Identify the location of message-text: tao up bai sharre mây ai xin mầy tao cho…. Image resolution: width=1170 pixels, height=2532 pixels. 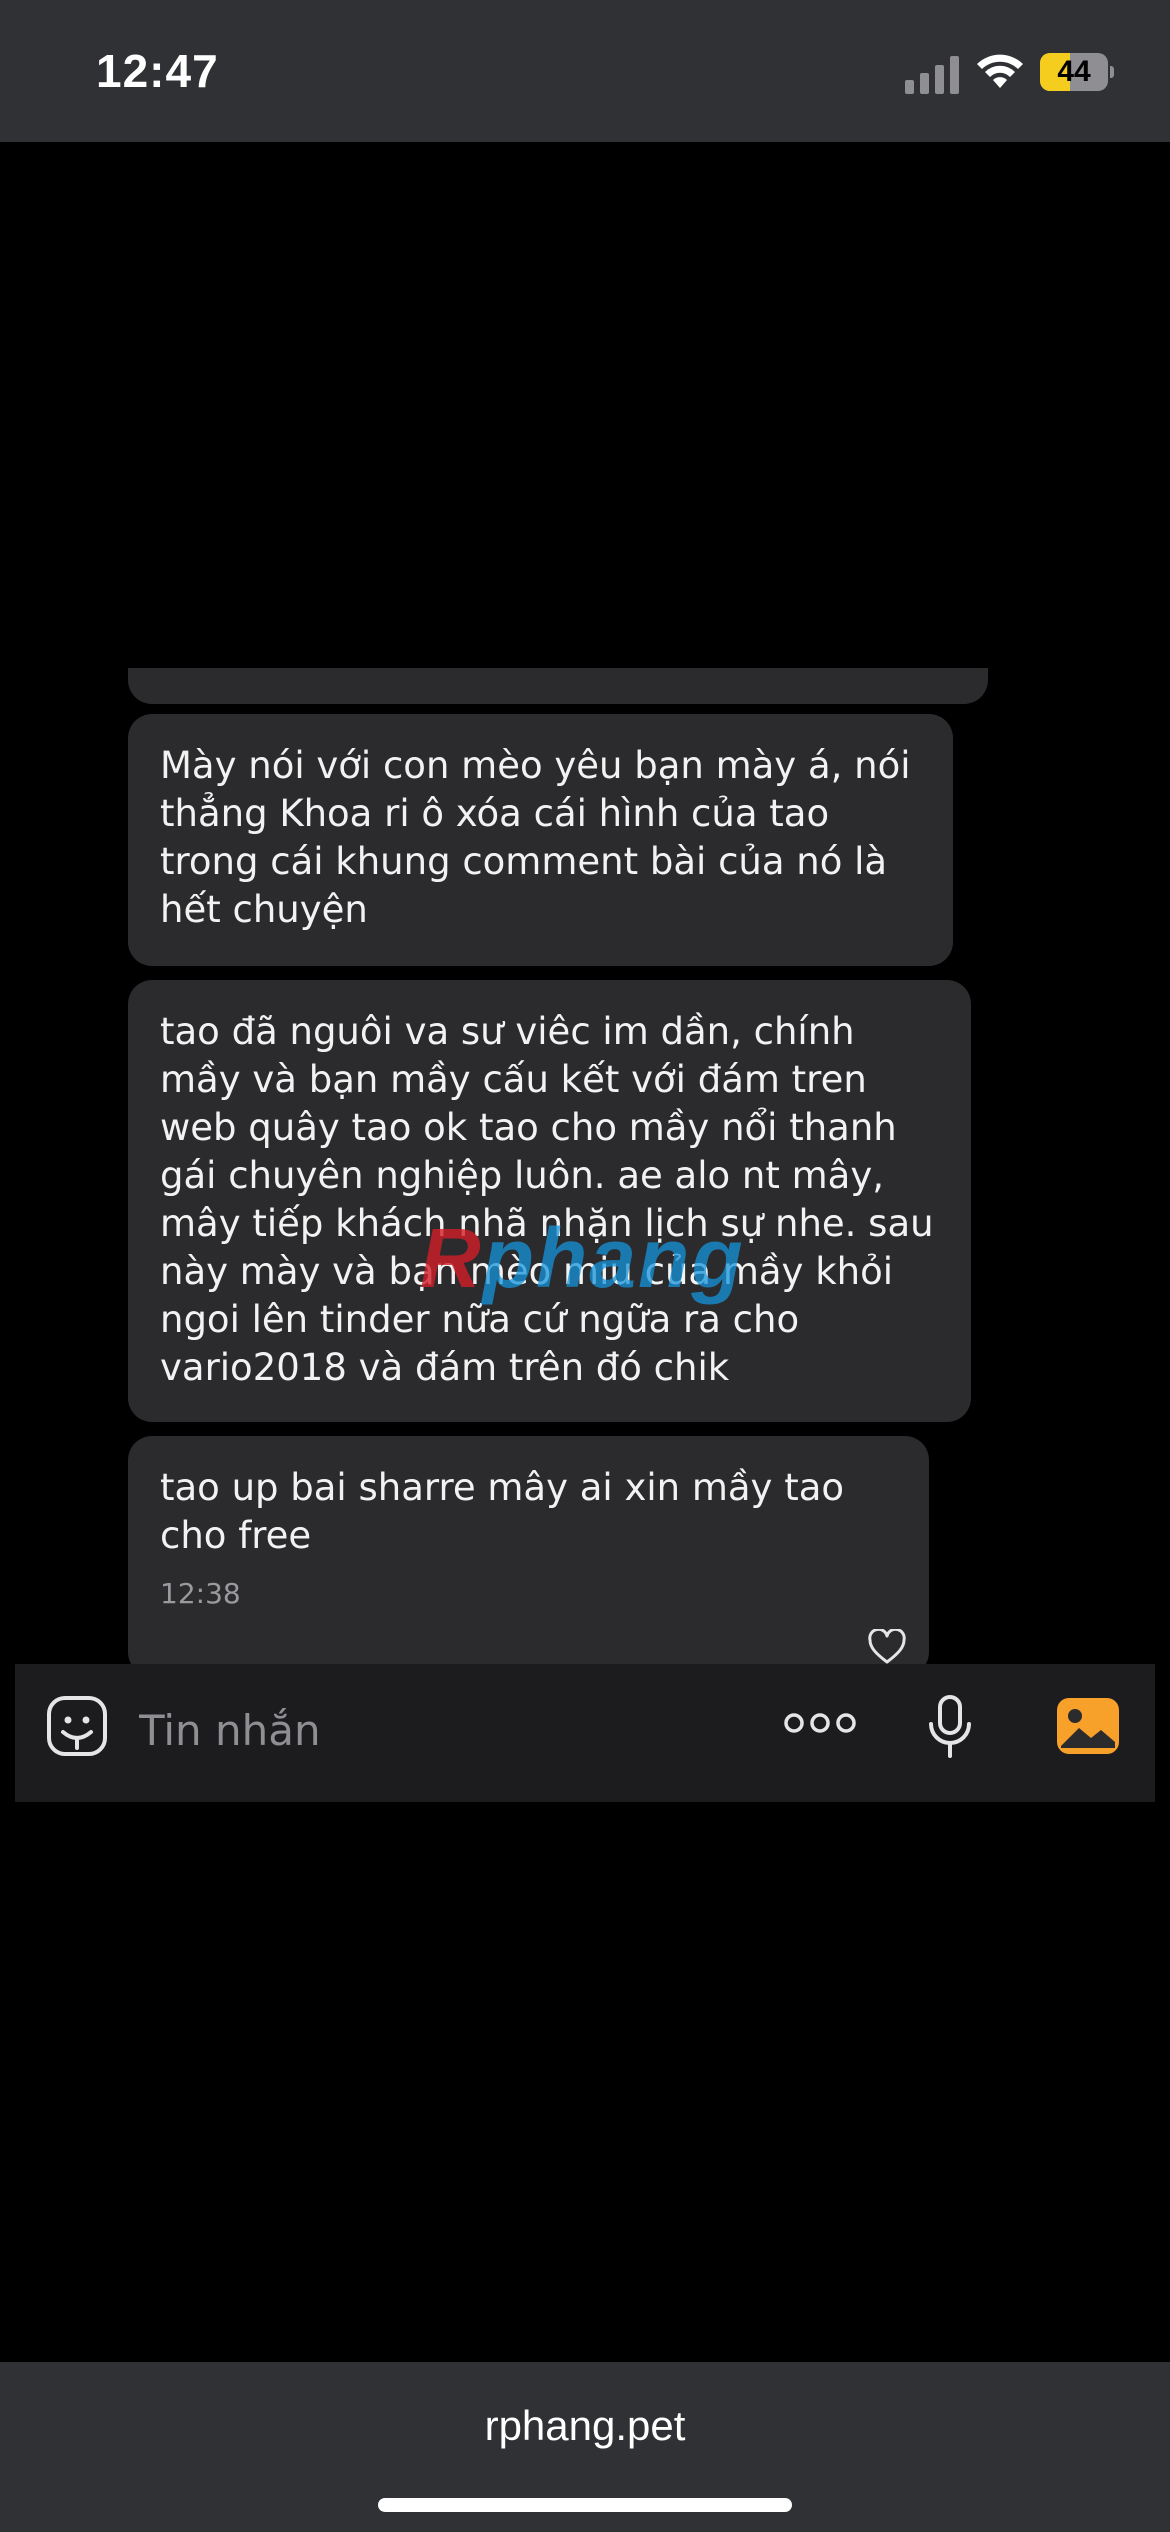
(502, 1511).